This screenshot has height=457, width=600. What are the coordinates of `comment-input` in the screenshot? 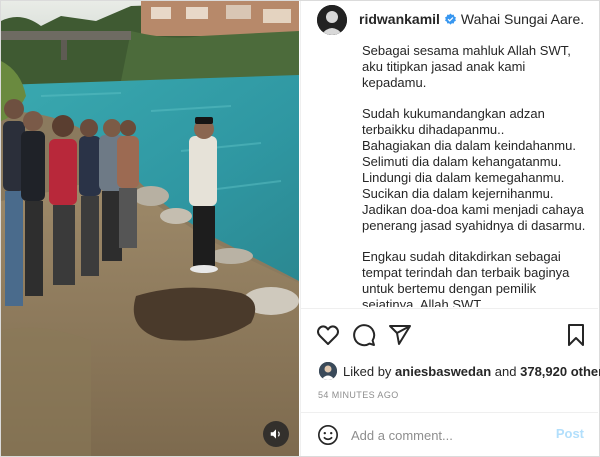 It's located at (451, 435).